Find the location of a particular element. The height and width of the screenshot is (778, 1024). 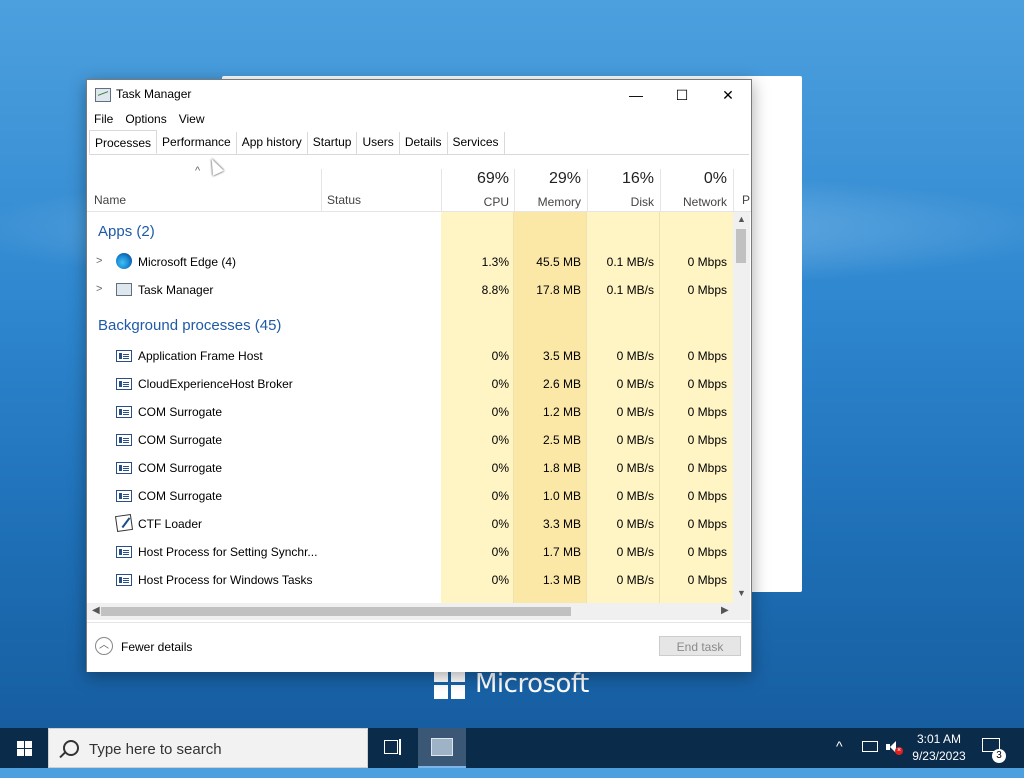

maximize-button: ☐ is located at coordinates (682, 95).